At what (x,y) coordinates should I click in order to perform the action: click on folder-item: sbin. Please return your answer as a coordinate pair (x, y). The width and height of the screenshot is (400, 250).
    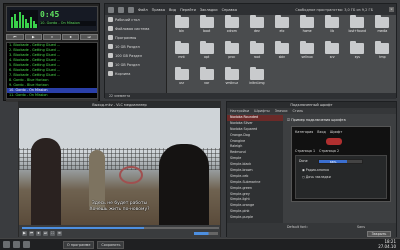
    Looking at the image, I should click on (281, 54).